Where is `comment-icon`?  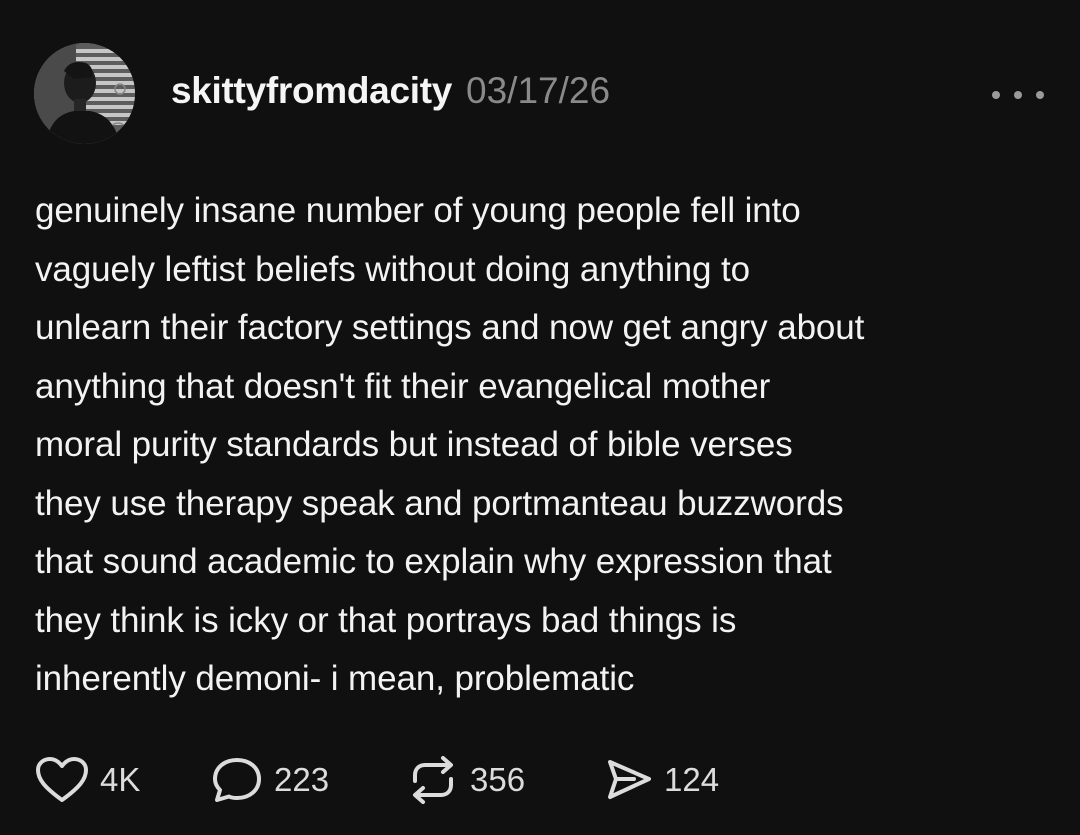
comment-icon is located at coordinates (237, 780).